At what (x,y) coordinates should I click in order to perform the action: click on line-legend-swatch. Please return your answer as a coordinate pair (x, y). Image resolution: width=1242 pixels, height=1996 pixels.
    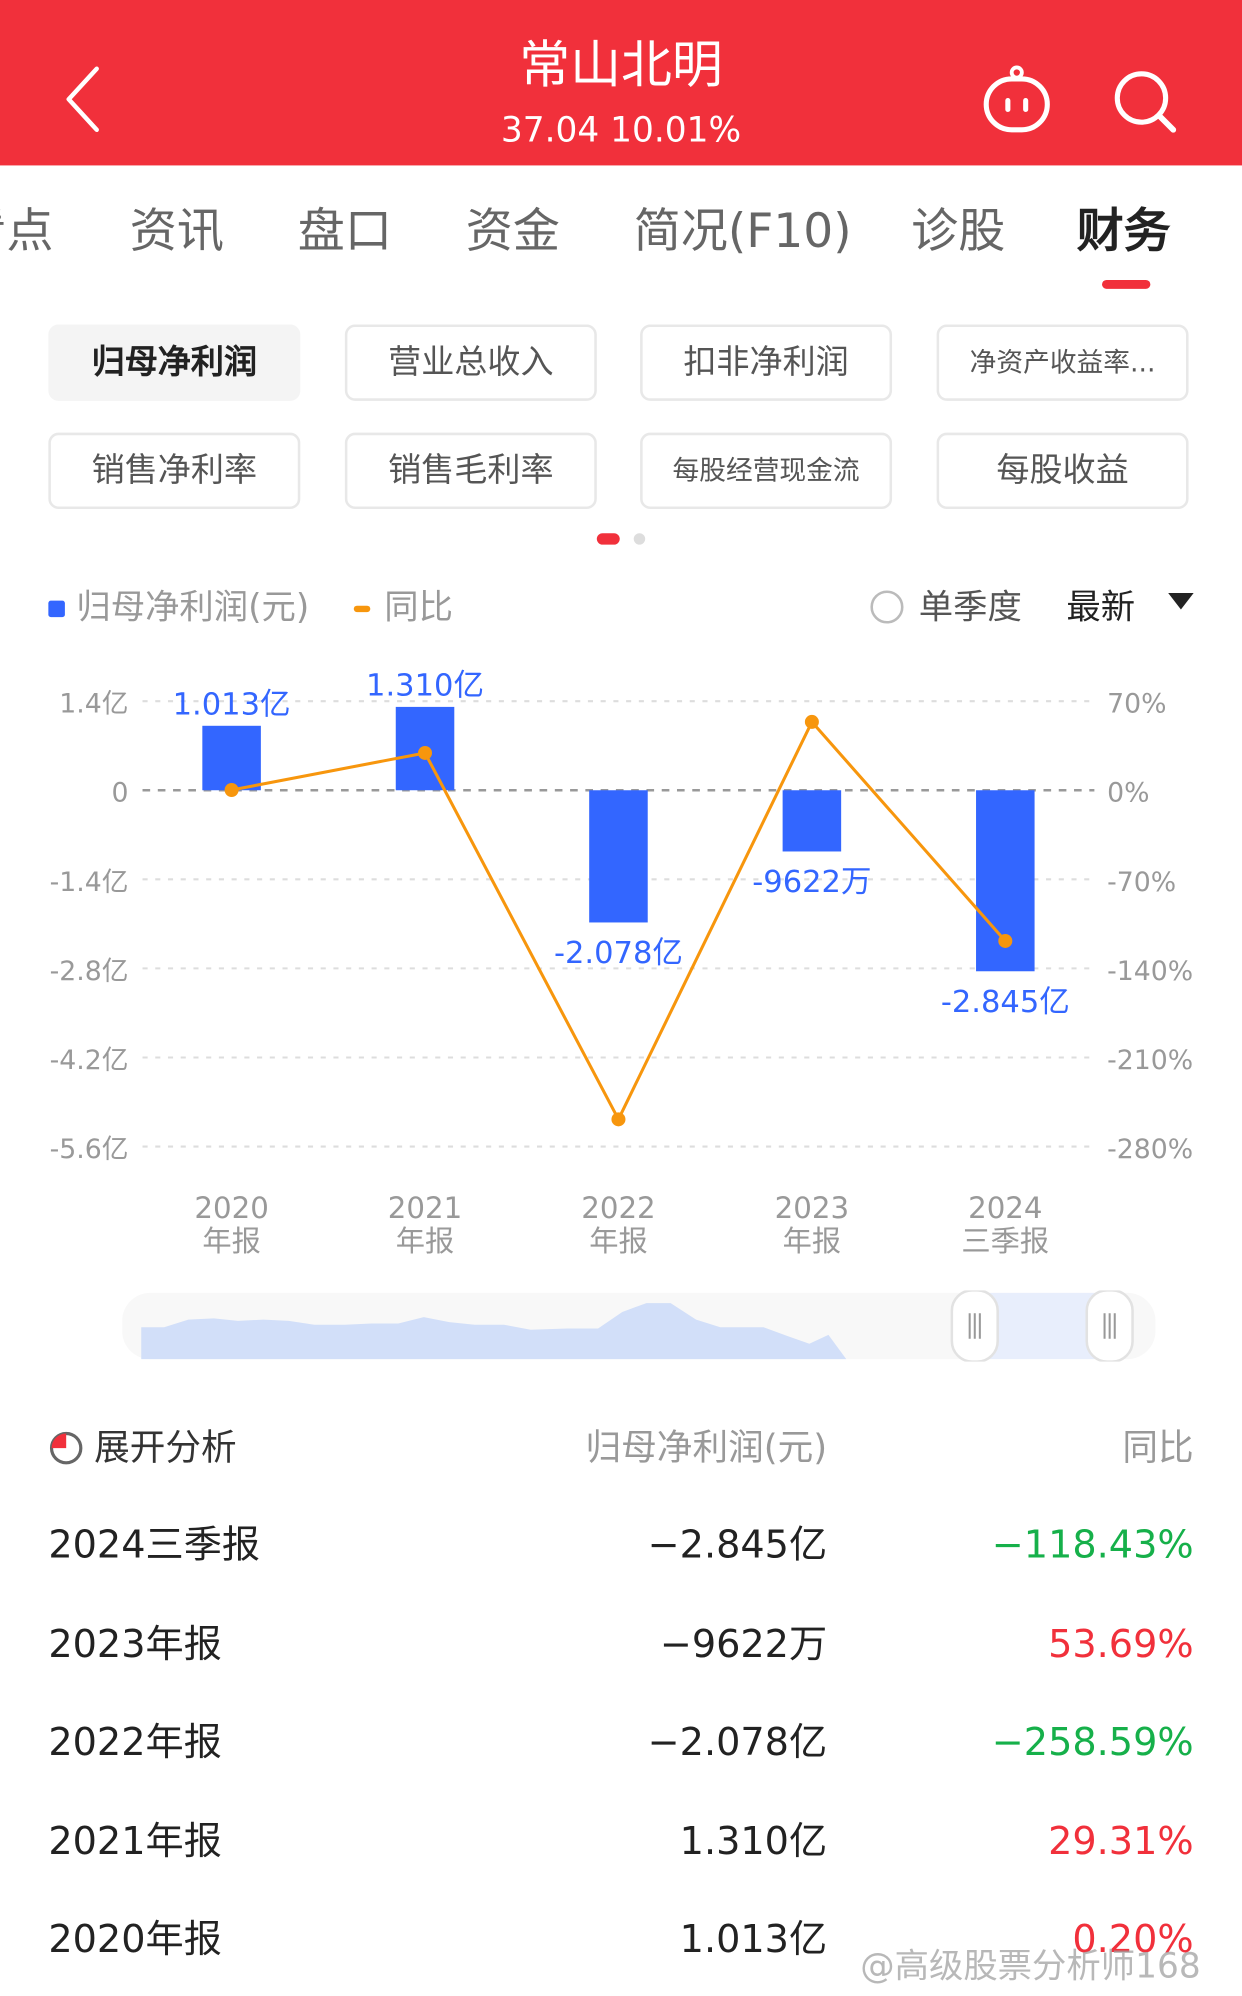
    Looking at the image, I should click on (362, 609).